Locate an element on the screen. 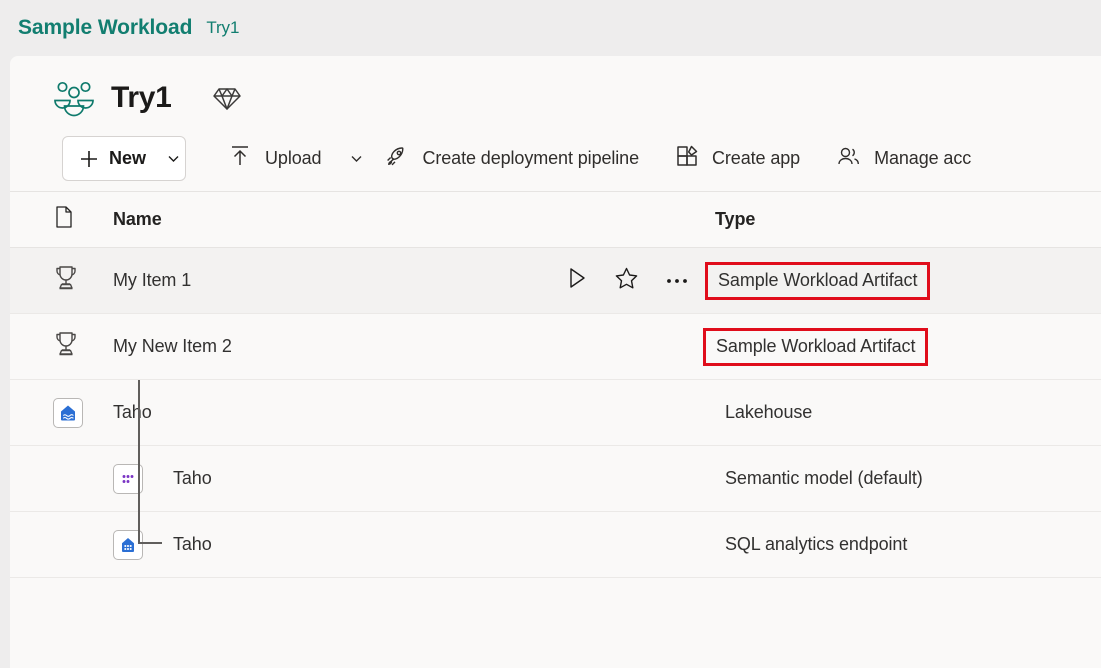  create-app-label: Create app is located at coordinates (756, 158).